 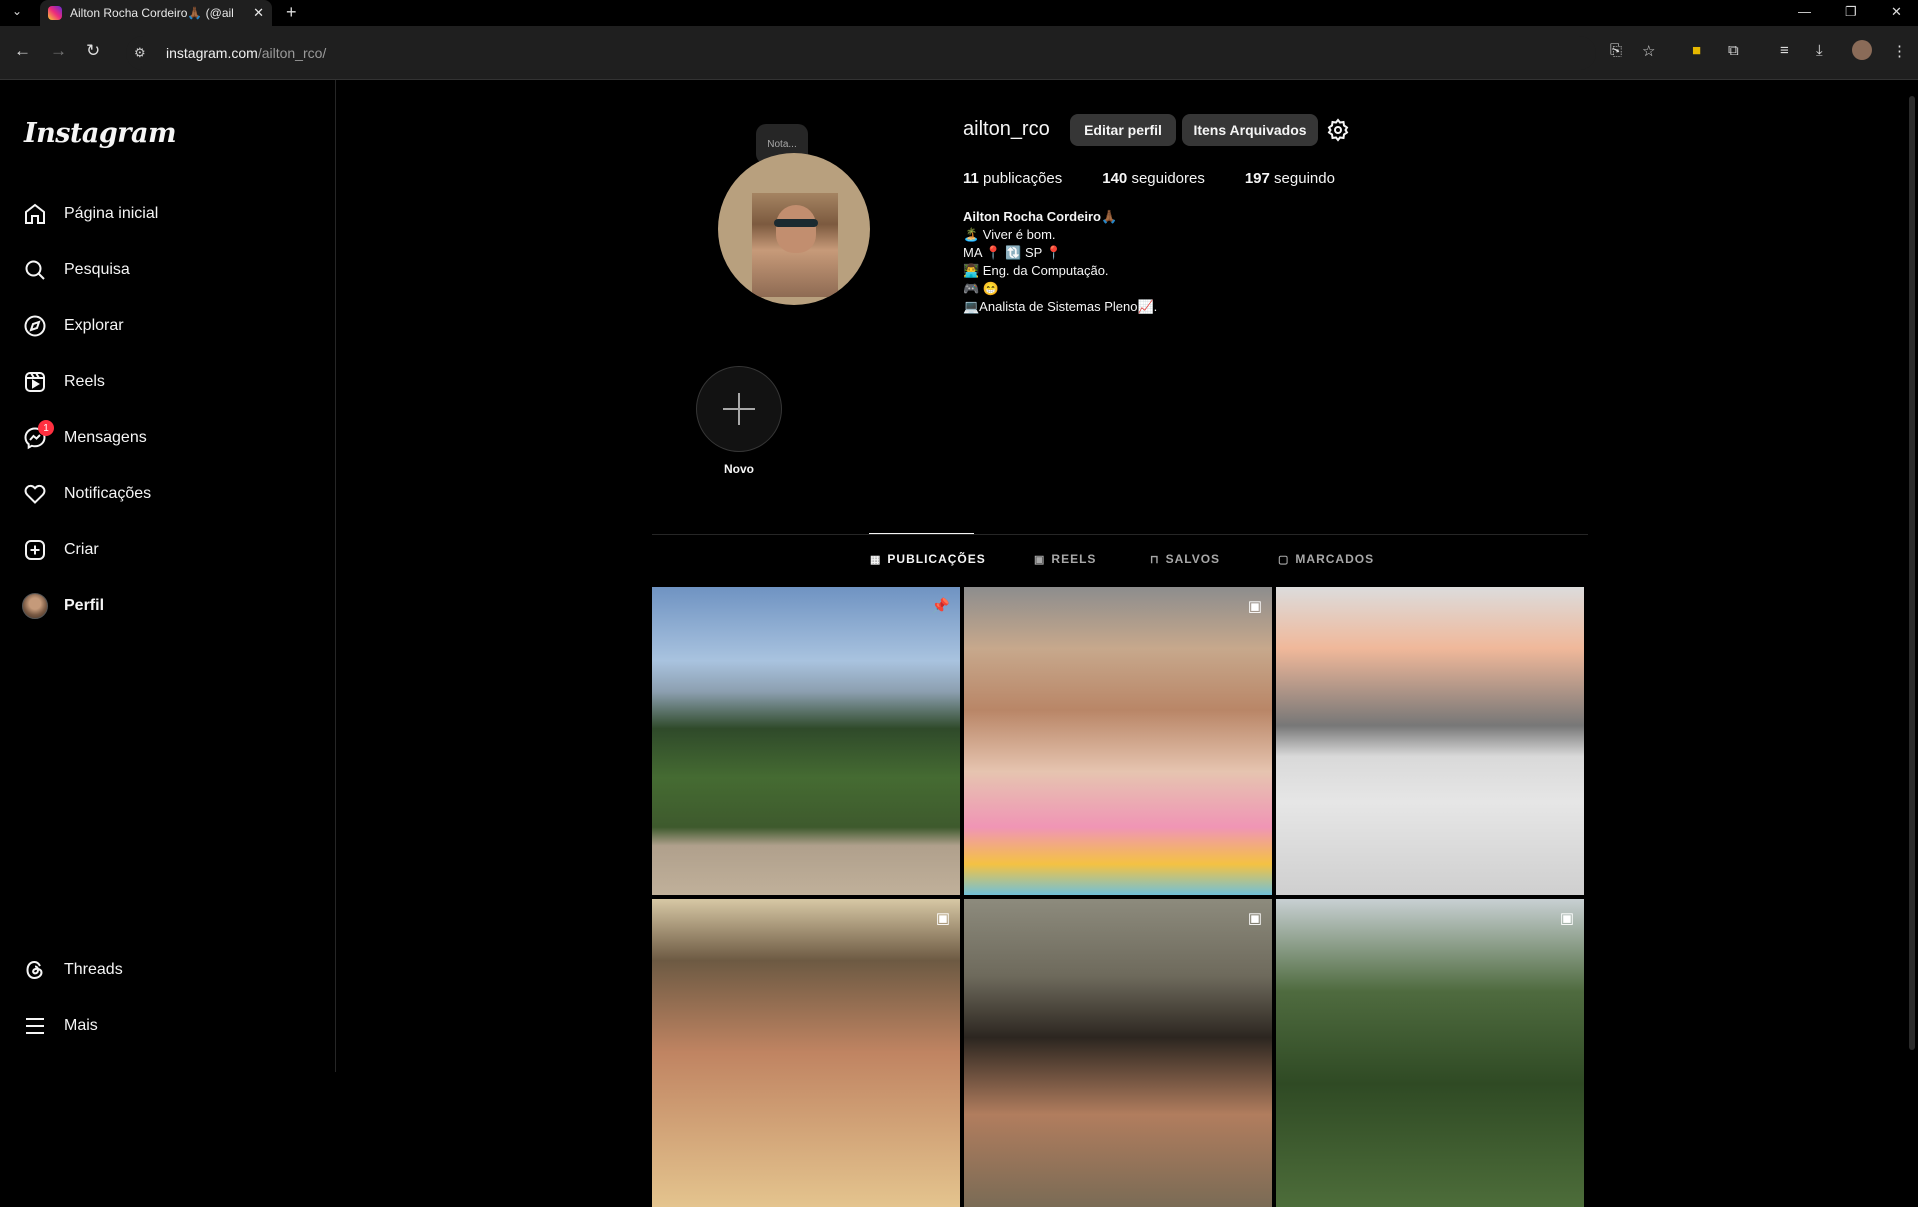 I want to click on archived-items-button: Itens Arquivados, so click(x=1250, y=130).